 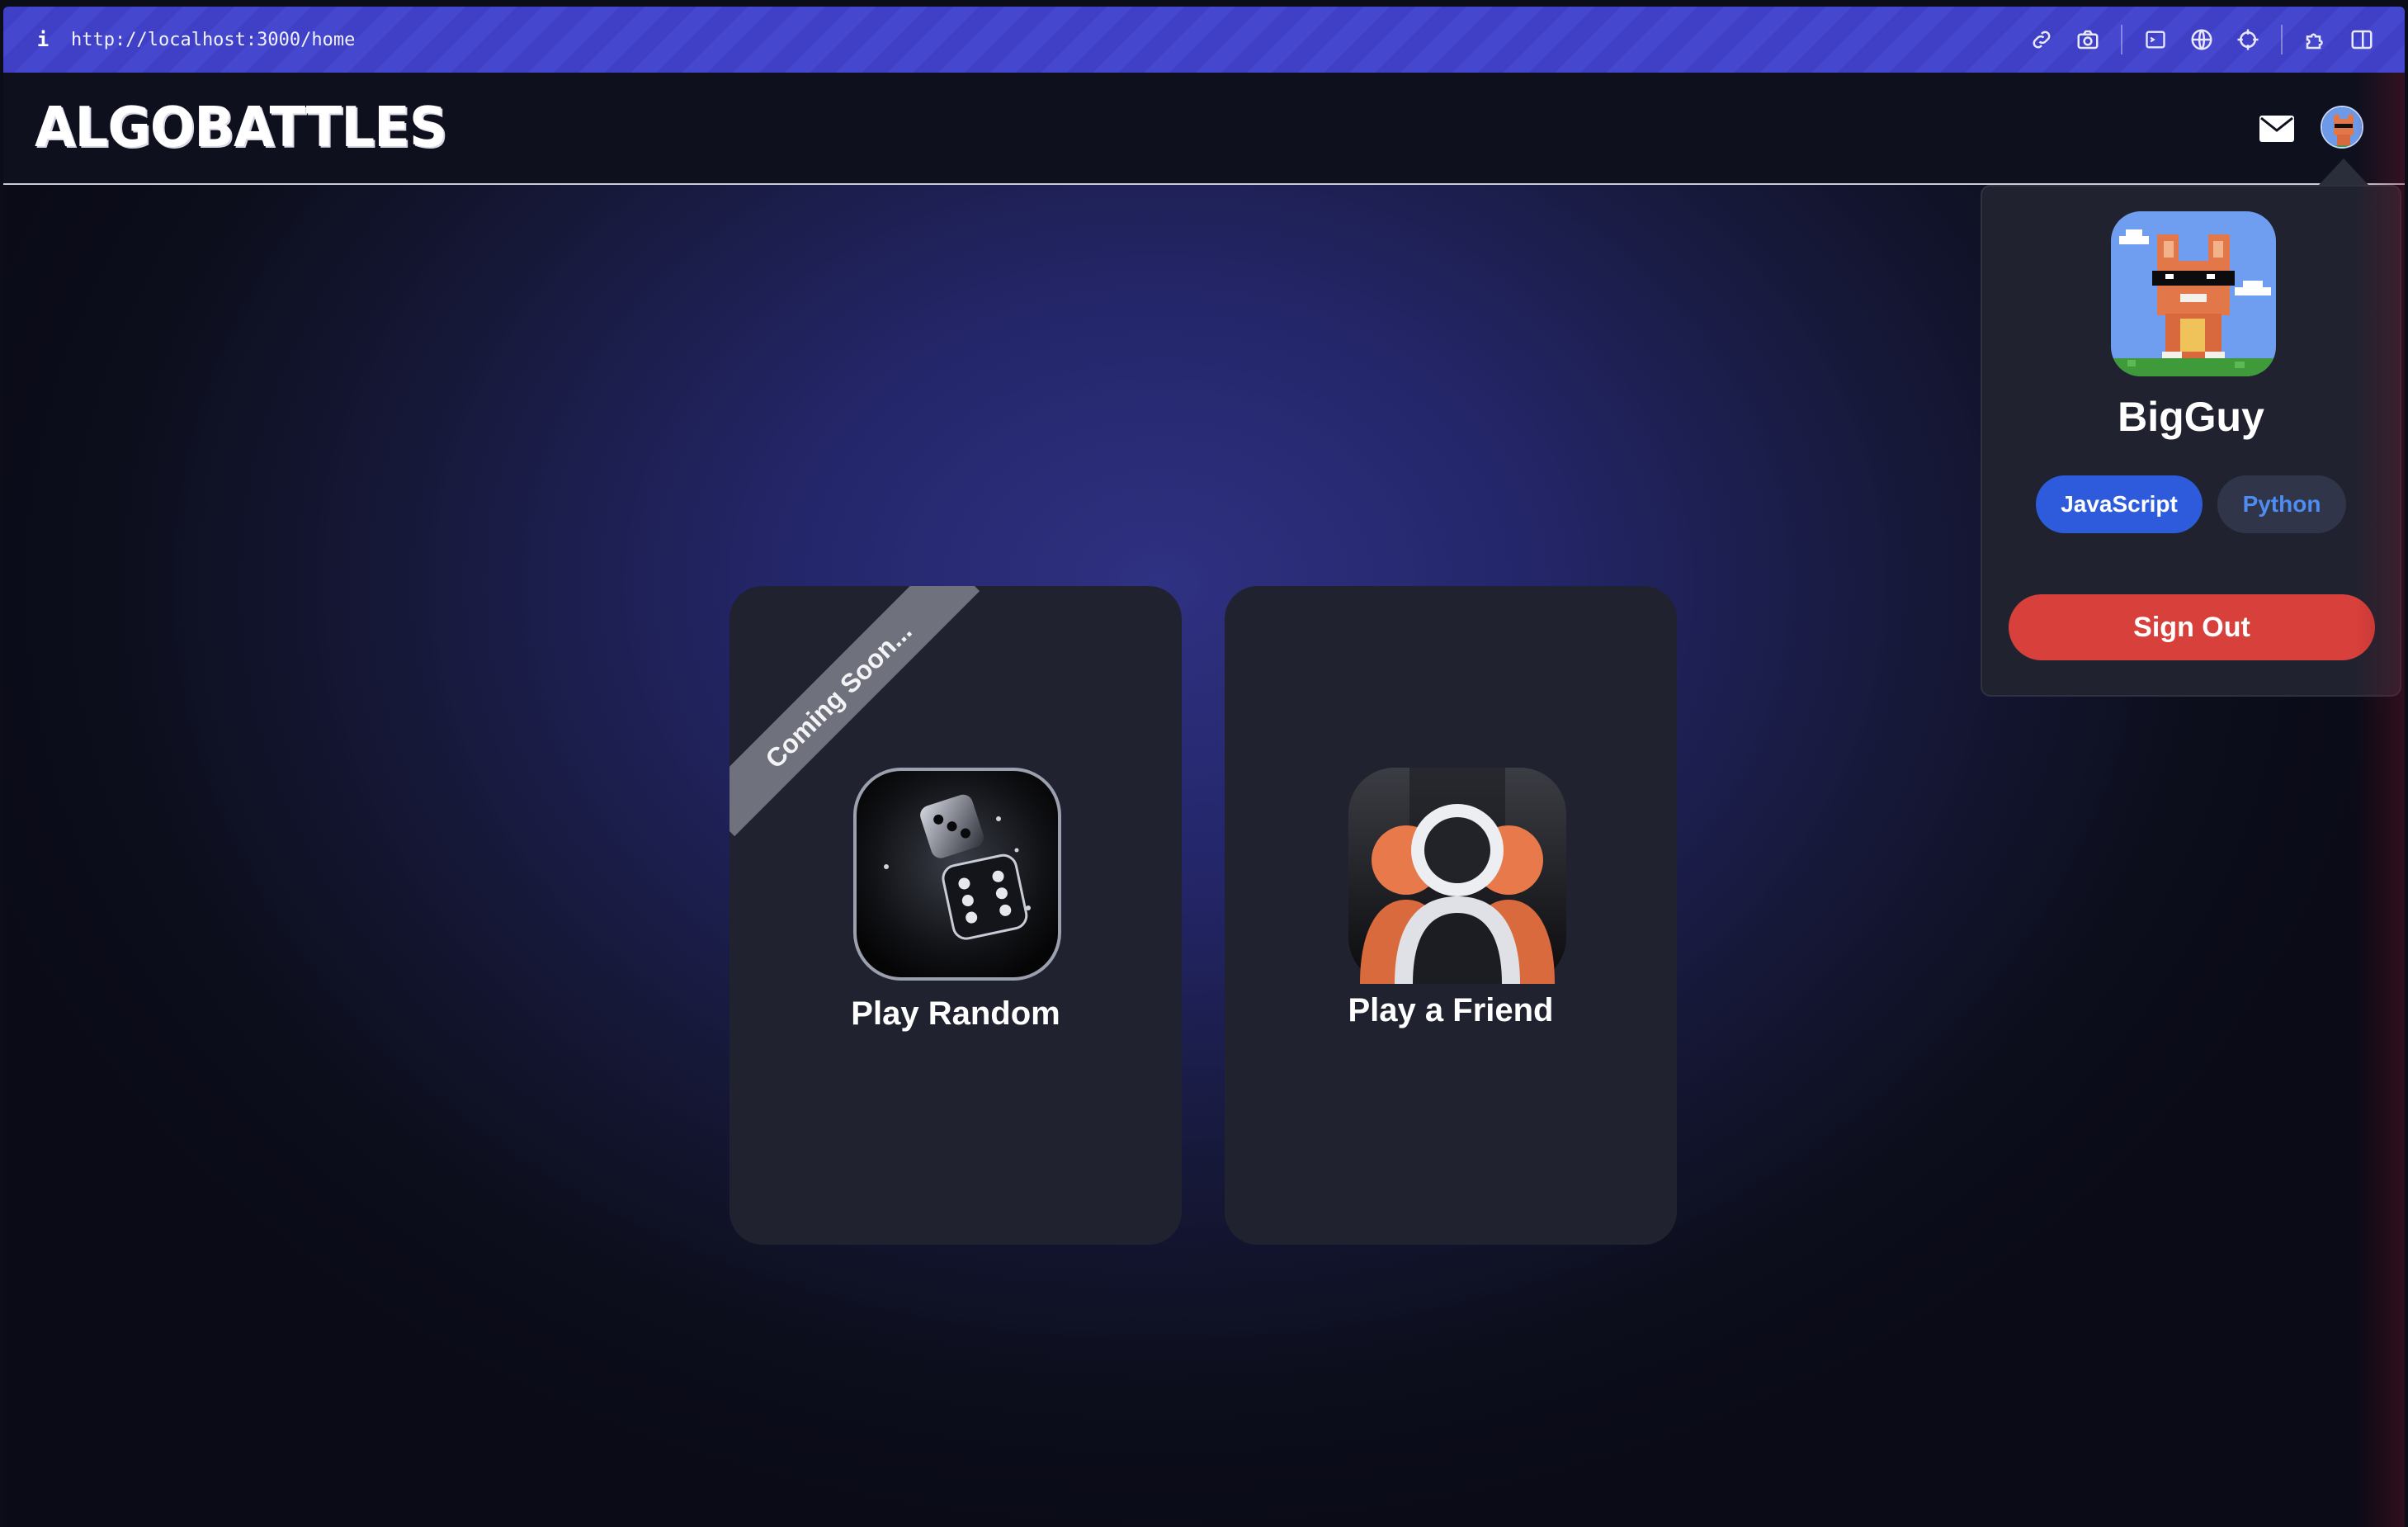 What do you see at coordinates (2315, 40) in the screenshot?
I see `puzzle-icon` at bounding box center [2315, 40].